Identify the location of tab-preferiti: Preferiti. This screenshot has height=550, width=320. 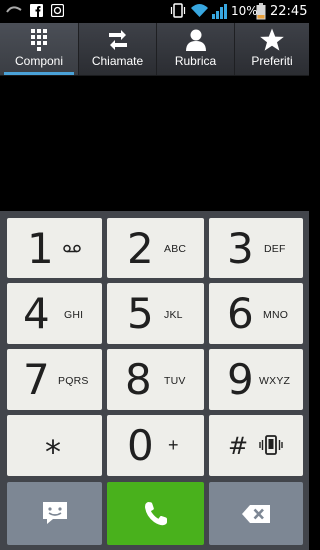
(272, 49).